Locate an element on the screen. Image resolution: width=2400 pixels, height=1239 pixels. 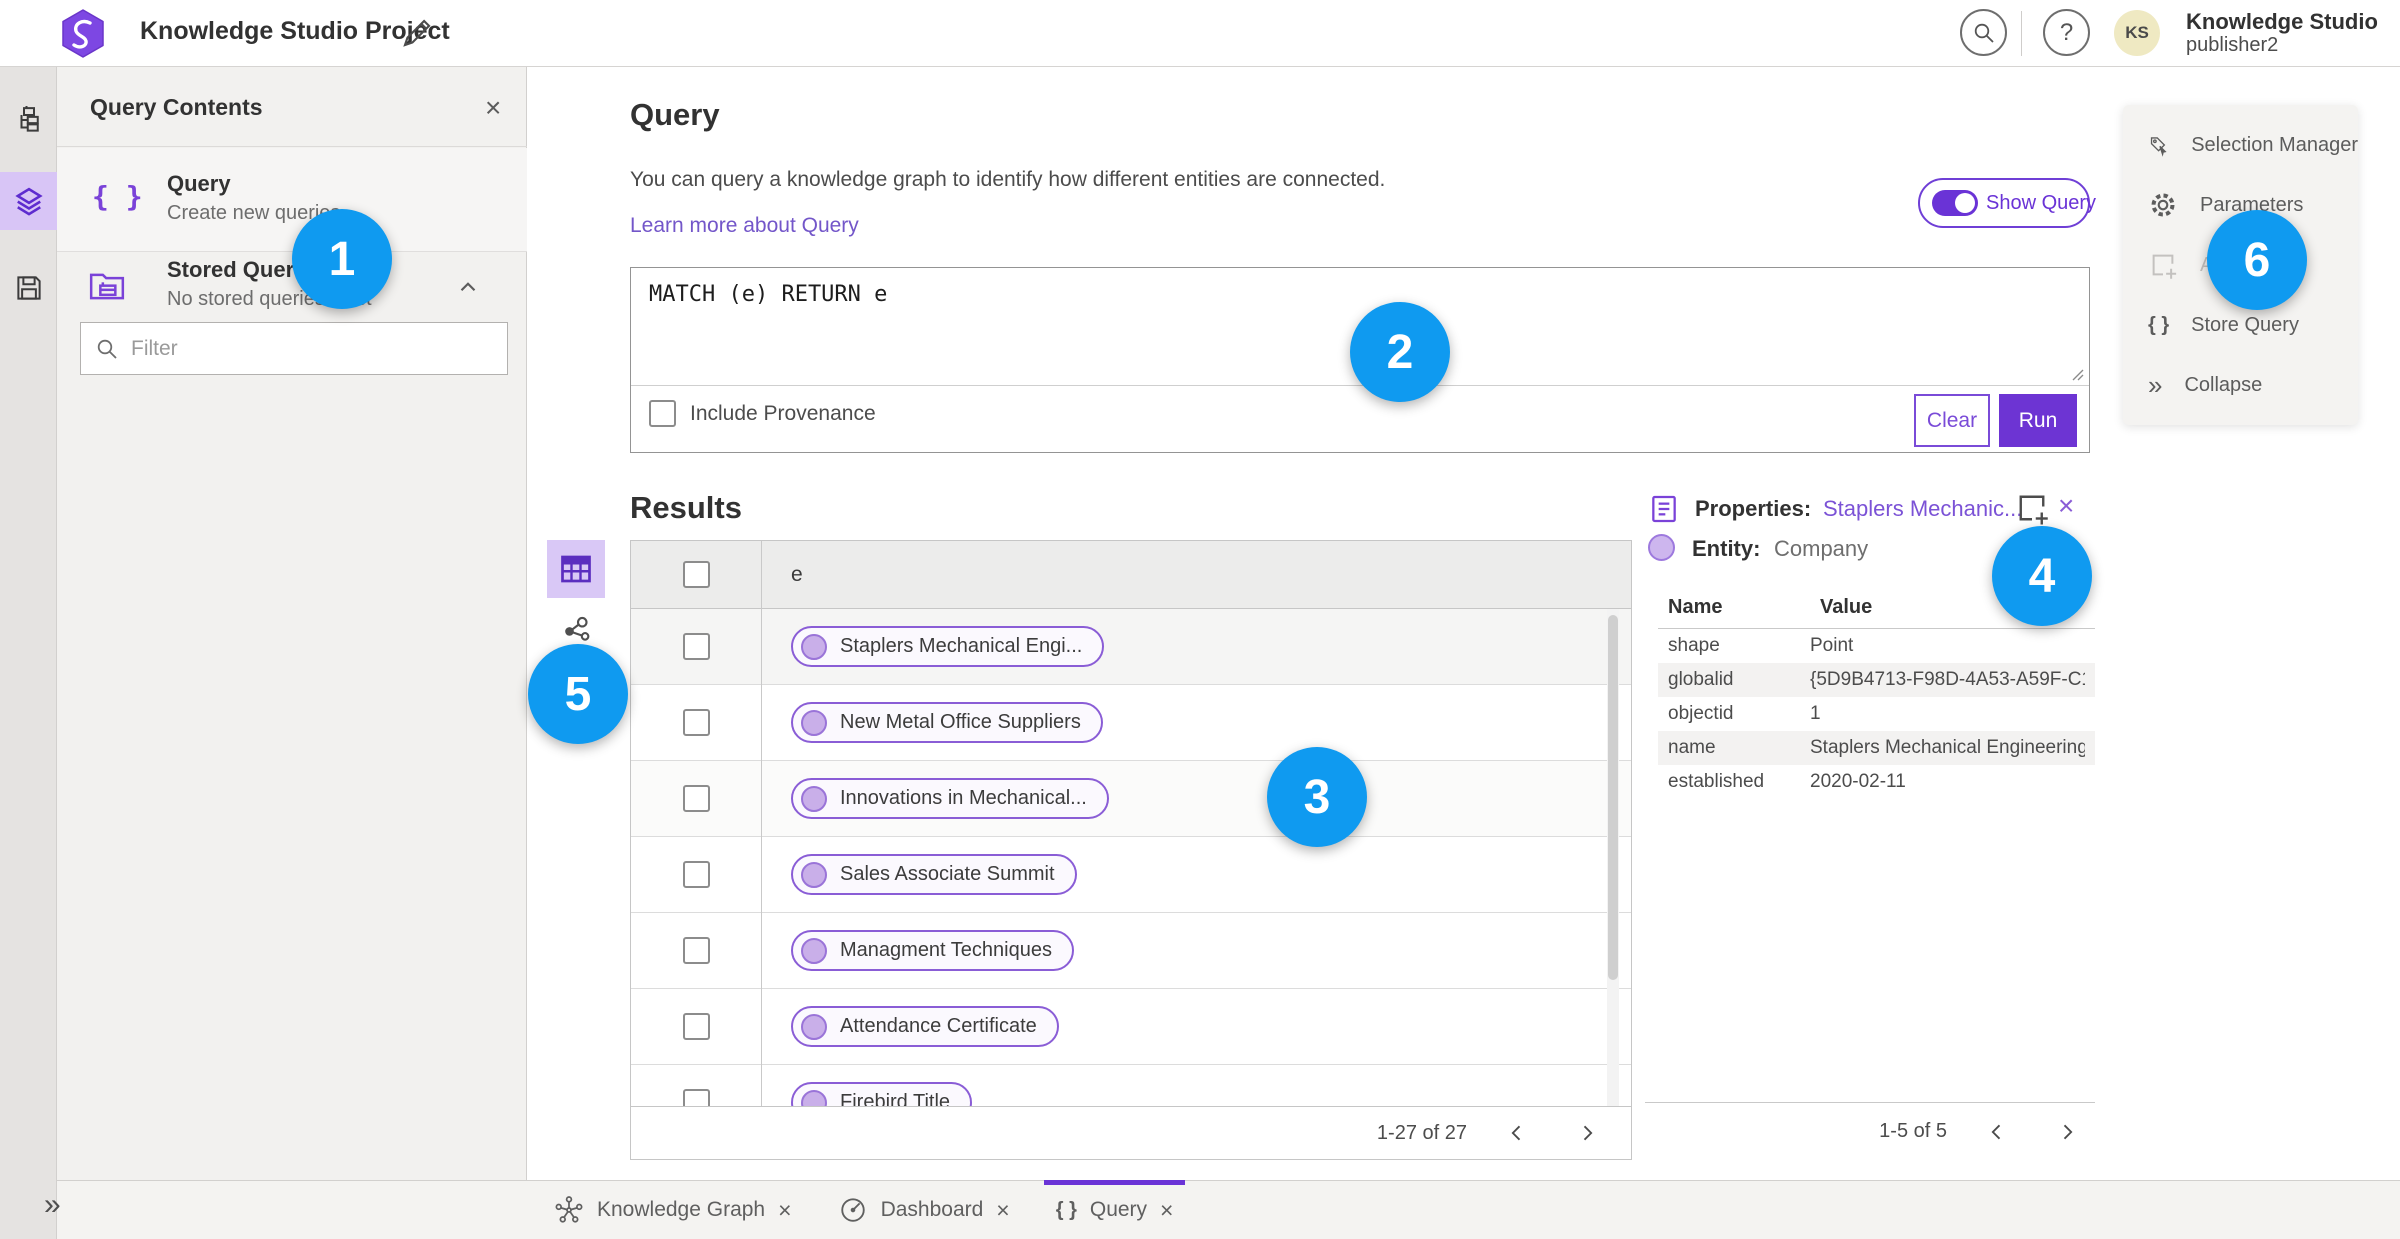
prop-next-page-button is located at coordinates (2067, 1132).